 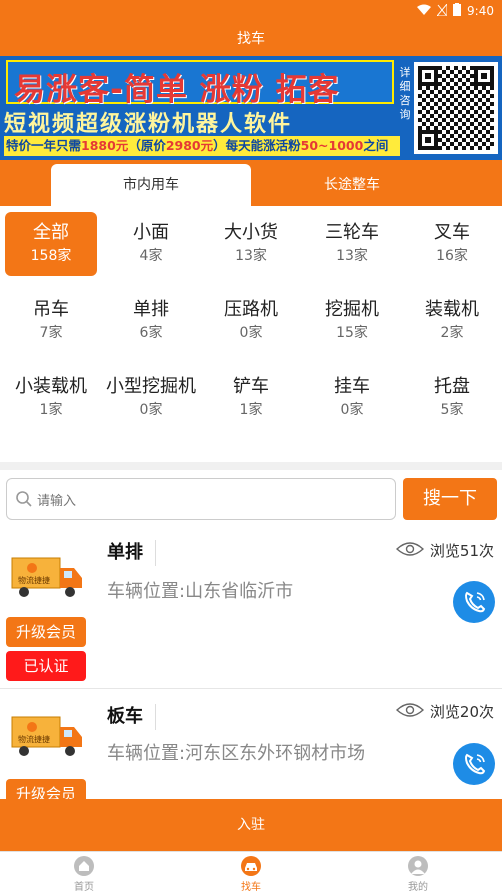 I want to click on category-item: 挖掘机 15家, so click(x=352, y=320).